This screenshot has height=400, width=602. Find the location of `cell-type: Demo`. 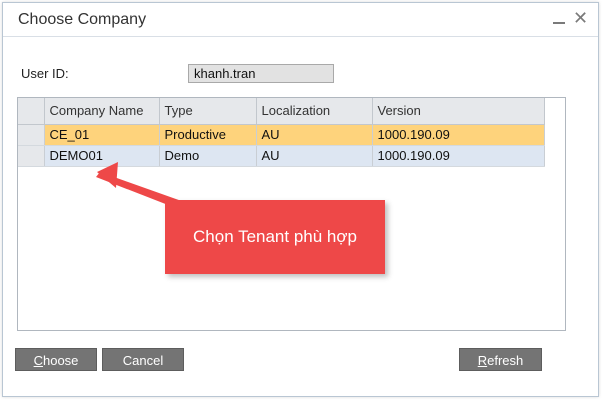

cell-type: Demo is located at coordinates (208, 156).